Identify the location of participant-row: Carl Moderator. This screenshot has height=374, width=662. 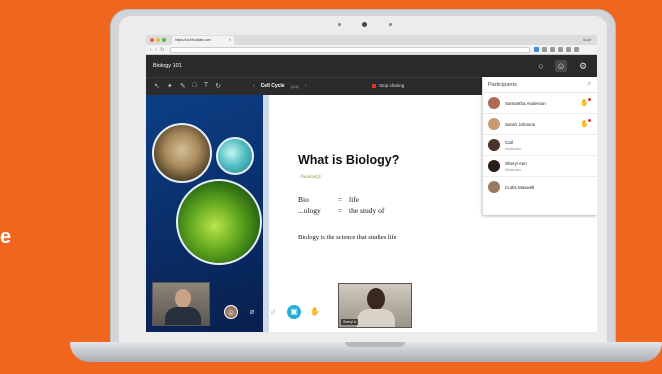
(540, 145).